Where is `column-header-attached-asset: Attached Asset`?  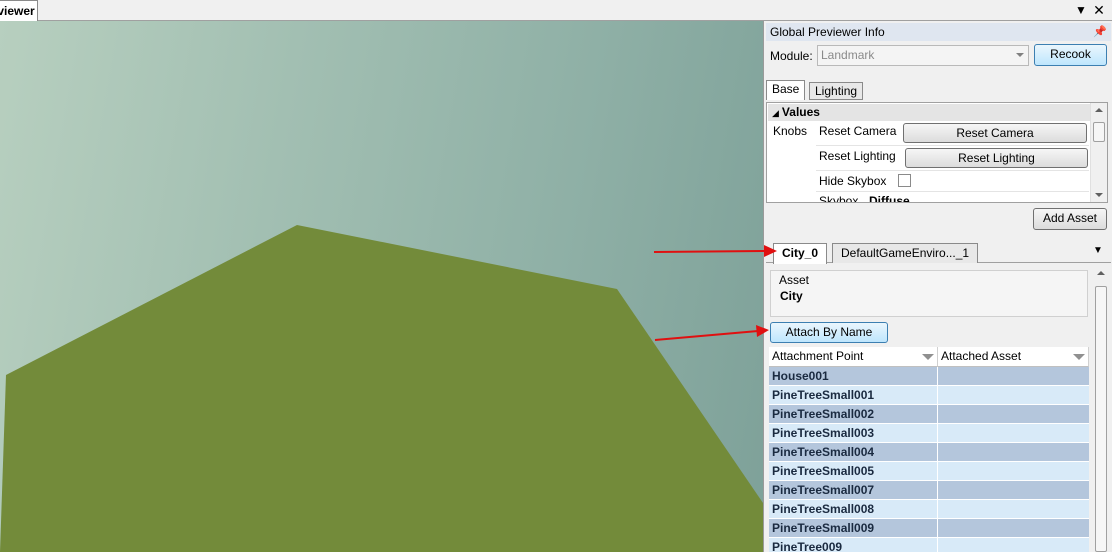
column-header-attached-asset: Attached Asset is located at coordinates (1013, 357).